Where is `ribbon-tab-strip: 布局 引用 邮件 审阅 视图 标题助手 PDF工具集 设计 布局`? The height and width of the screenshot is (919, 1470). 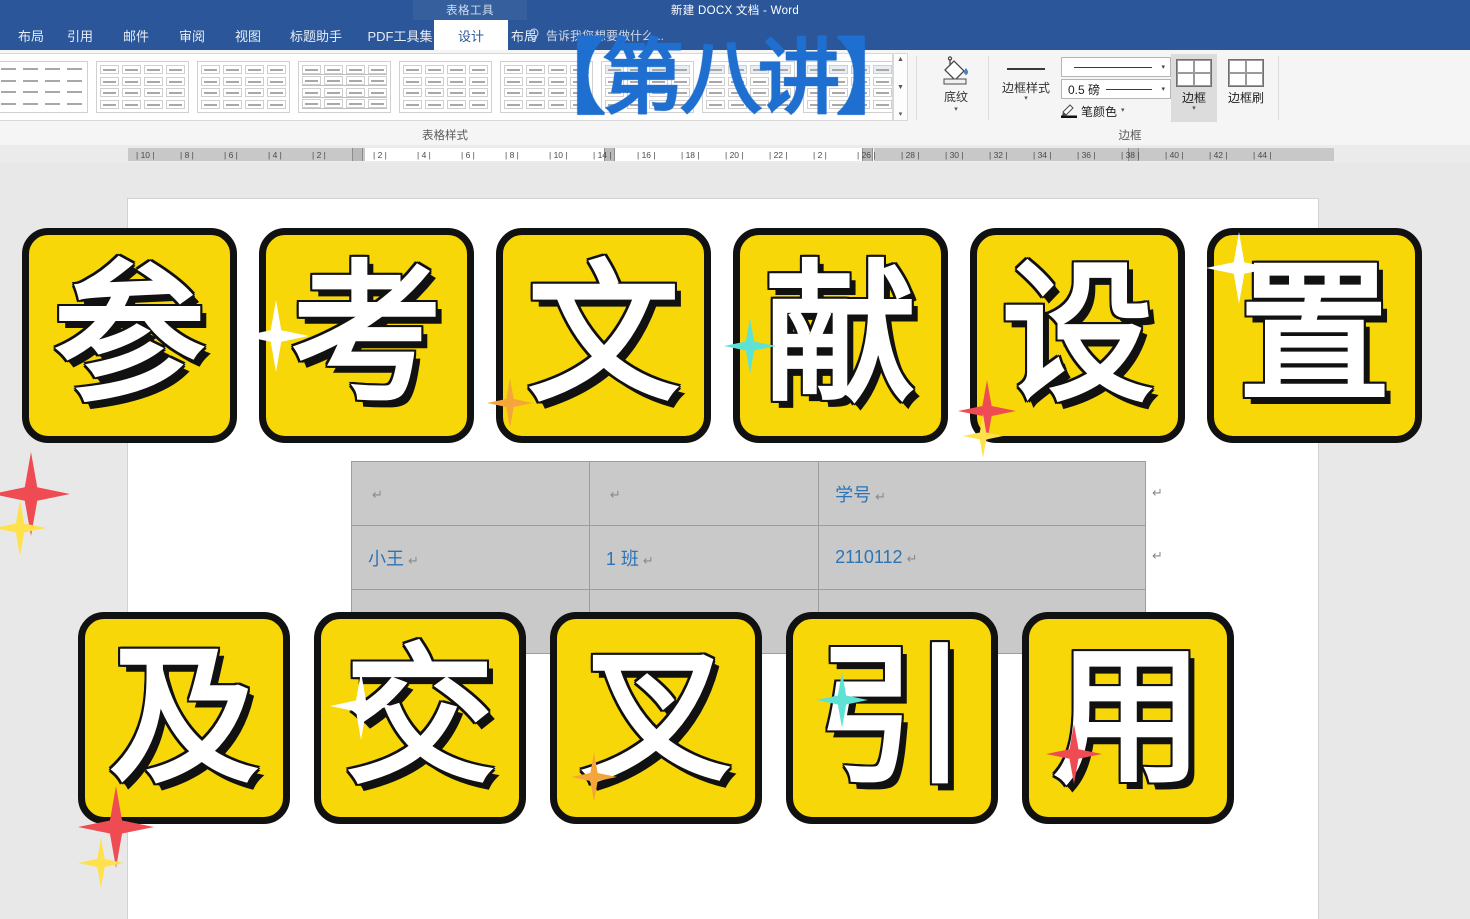
ribbon-tab-strip: 布局 引用 邮件 审阅 视图 标题助手 PDF工具集 设计 布局 is located at coordinates (735, 35).